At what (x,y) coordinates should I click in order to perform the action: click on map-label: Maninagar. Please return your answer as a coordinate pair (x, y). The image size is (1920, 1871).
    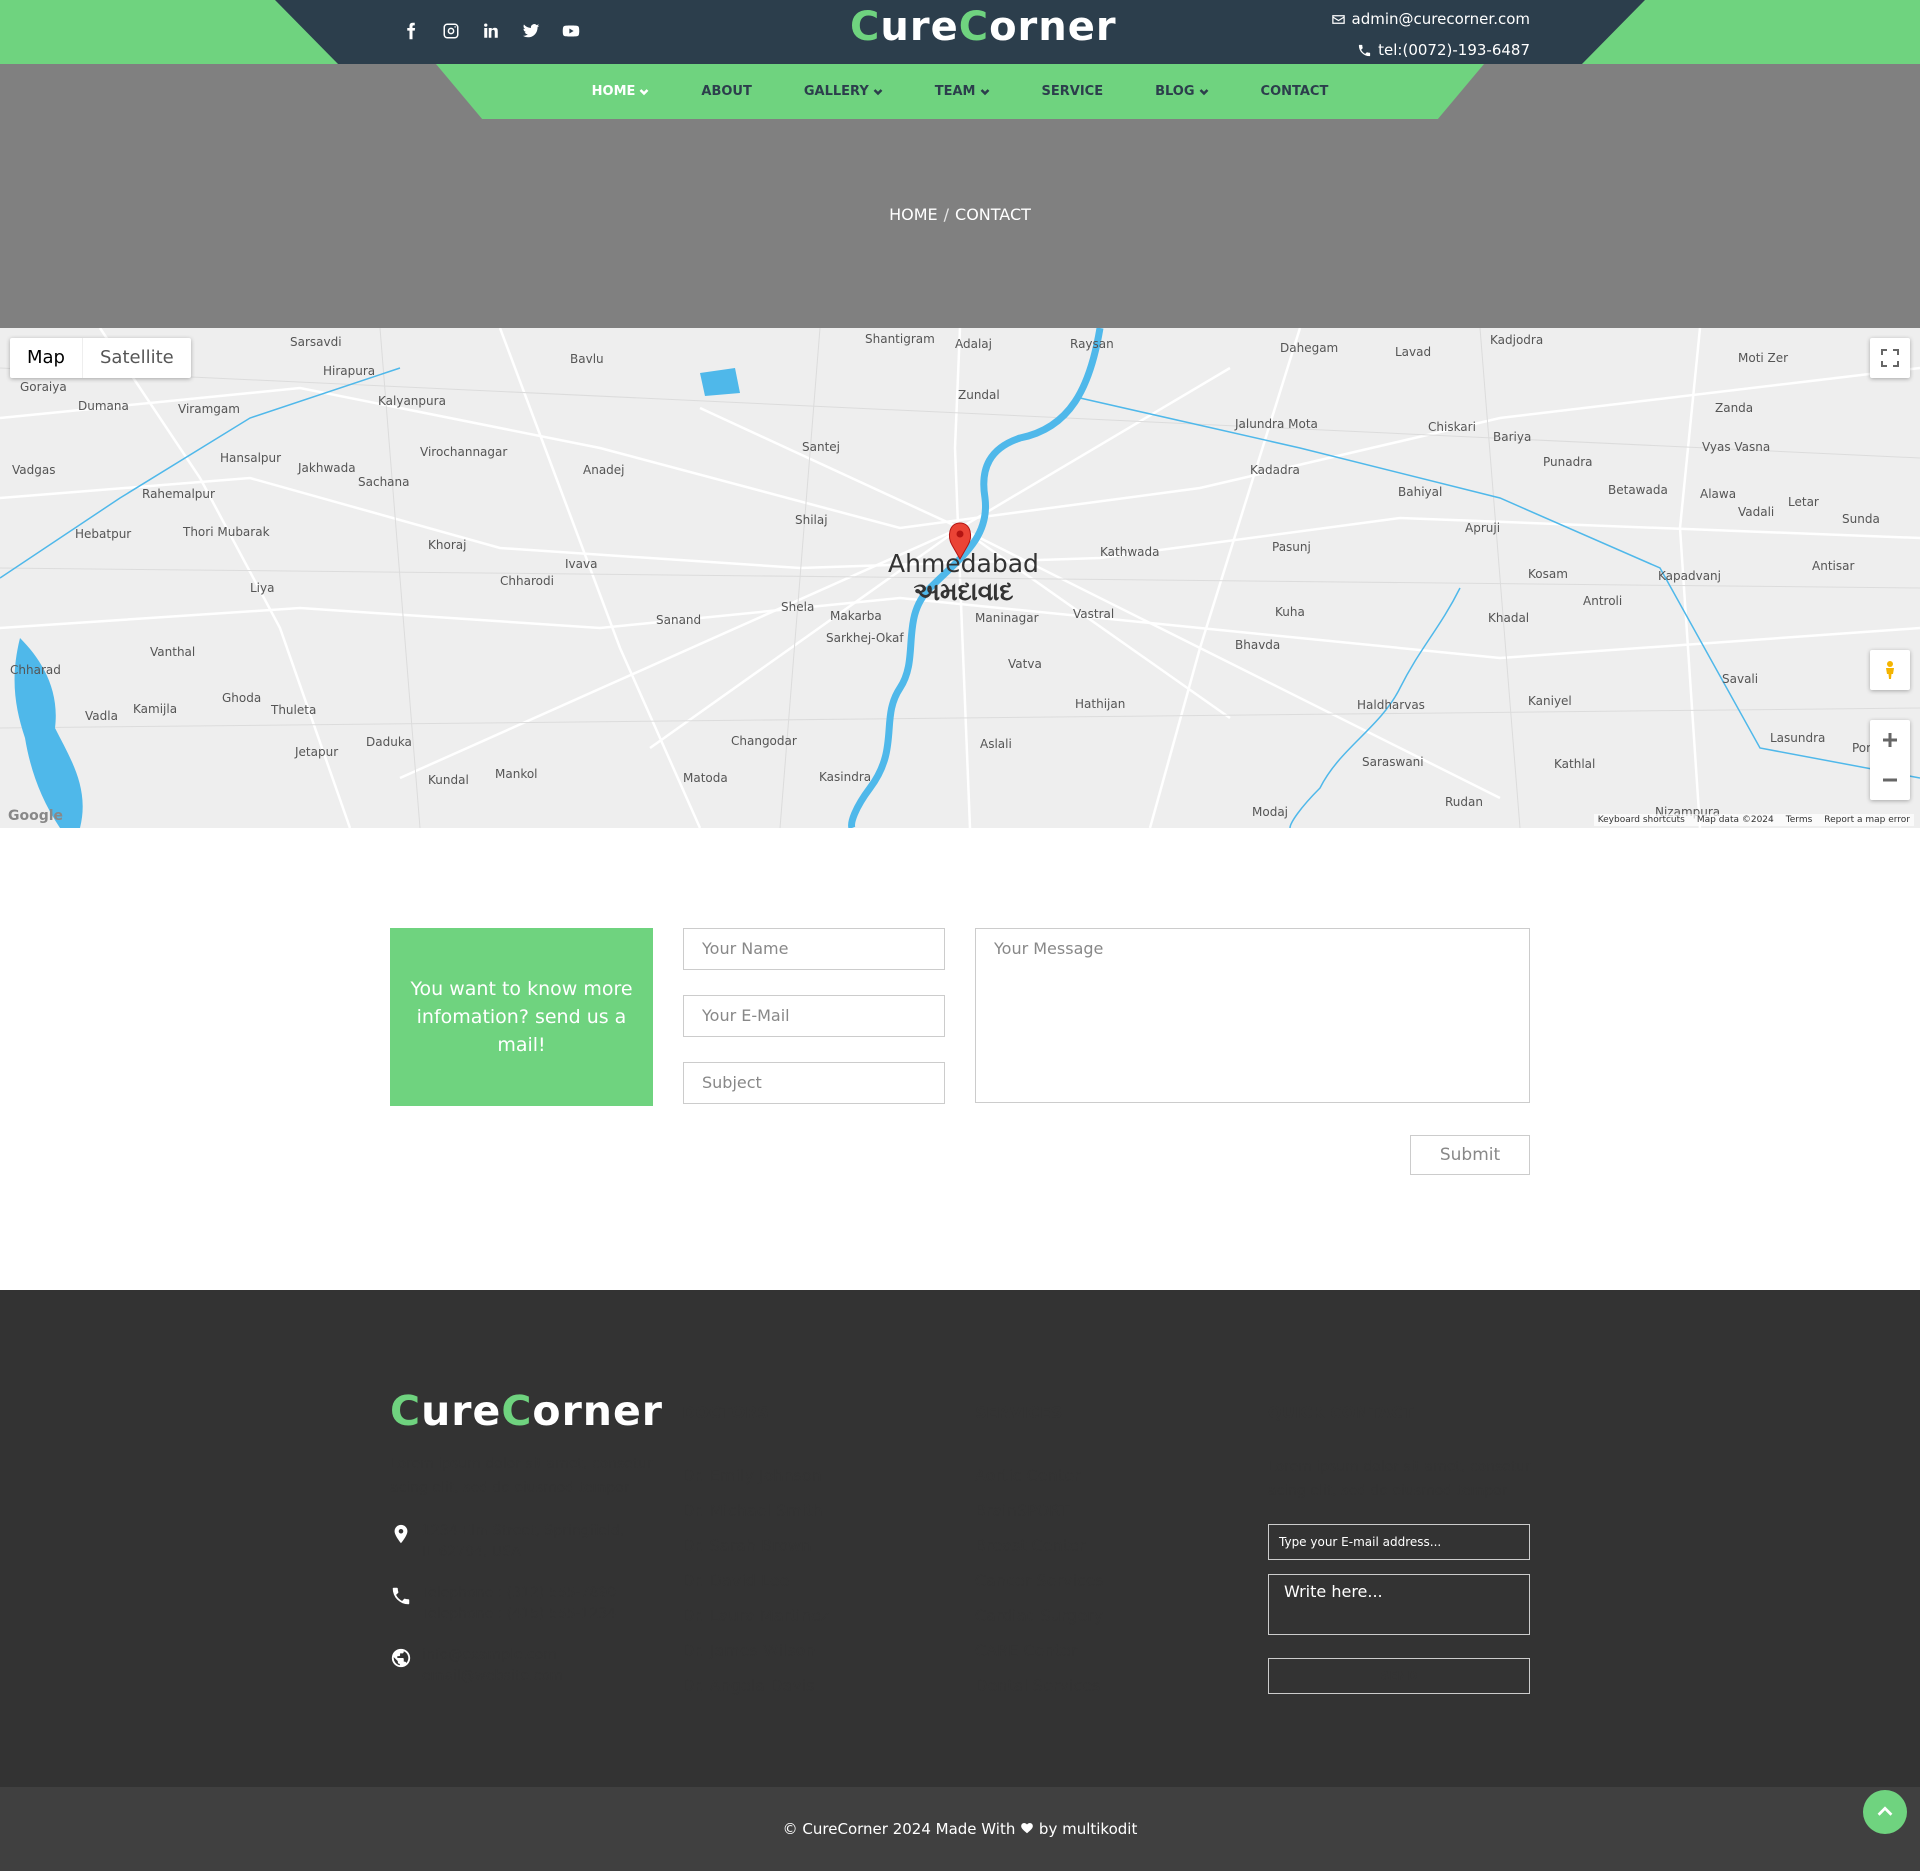
    Looking at the image, I should click on (1007, 618).